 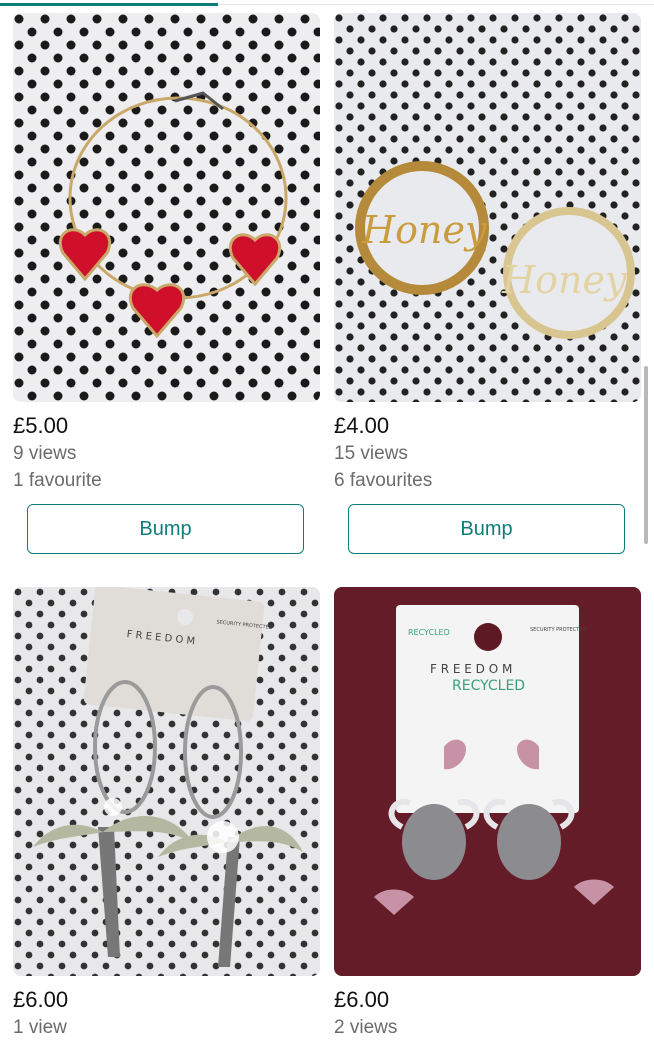 I want to click on card-tag-text: SECURITY PROTECTED, so click(x=558, y=630).